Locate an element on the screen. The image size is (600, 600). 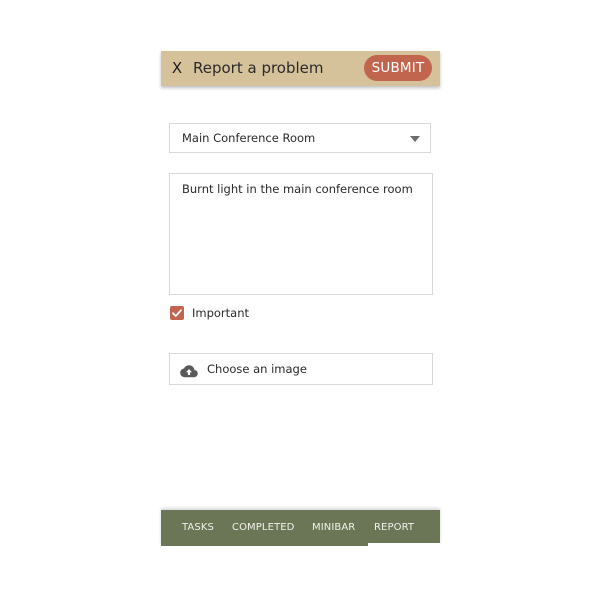
tab-completed: COMPLETED is located at coordinates (263, 528).